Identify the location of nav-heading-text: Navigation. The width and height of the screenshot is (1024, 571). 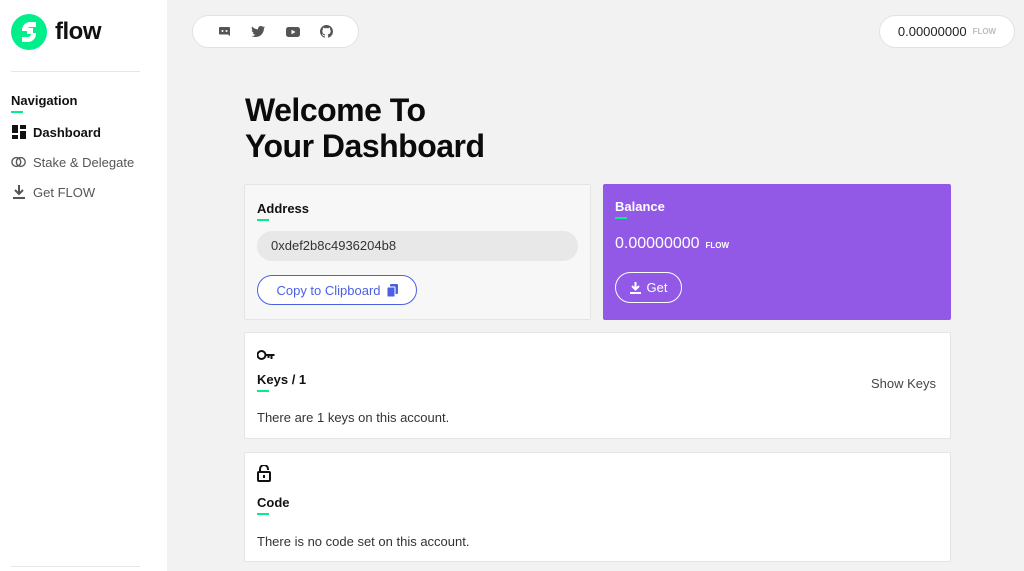
(44, 100).